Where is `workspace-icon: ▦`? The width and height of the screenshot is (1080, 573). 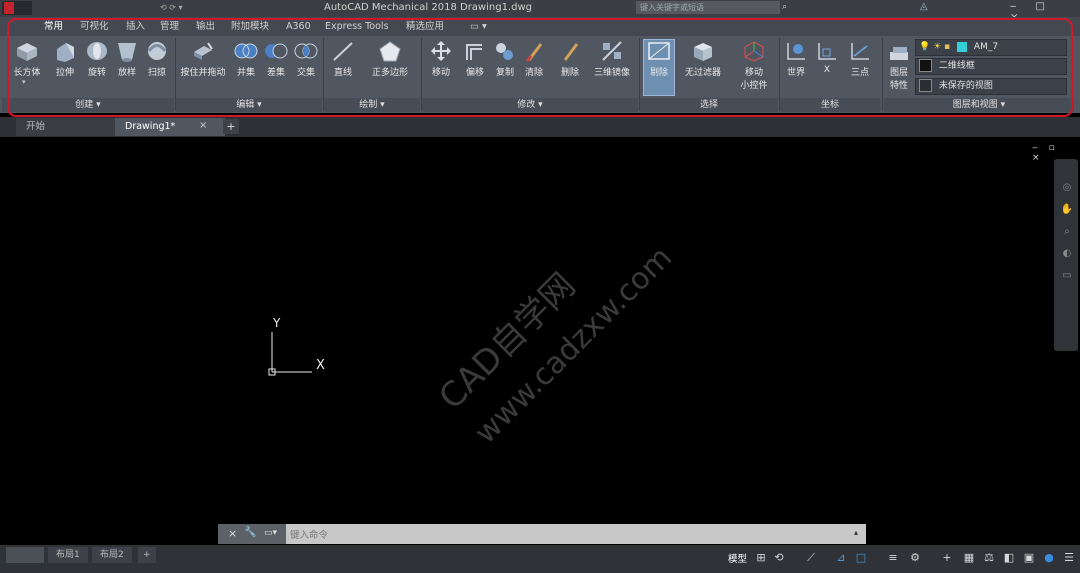
workspace-icon: ▦ is located at coordinates (969, 558).